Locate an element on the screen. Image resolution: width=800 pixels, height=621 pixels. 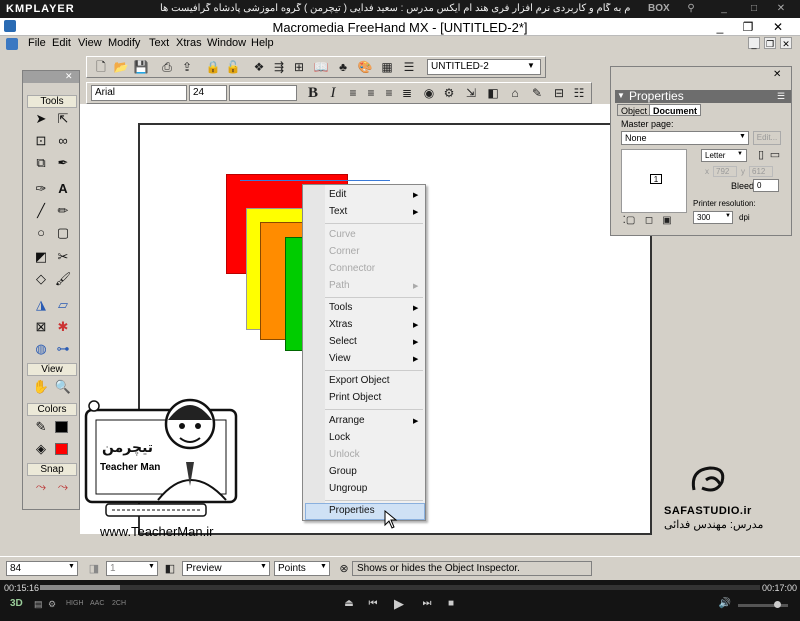
seek-bar is located at coordinates (400, 587).